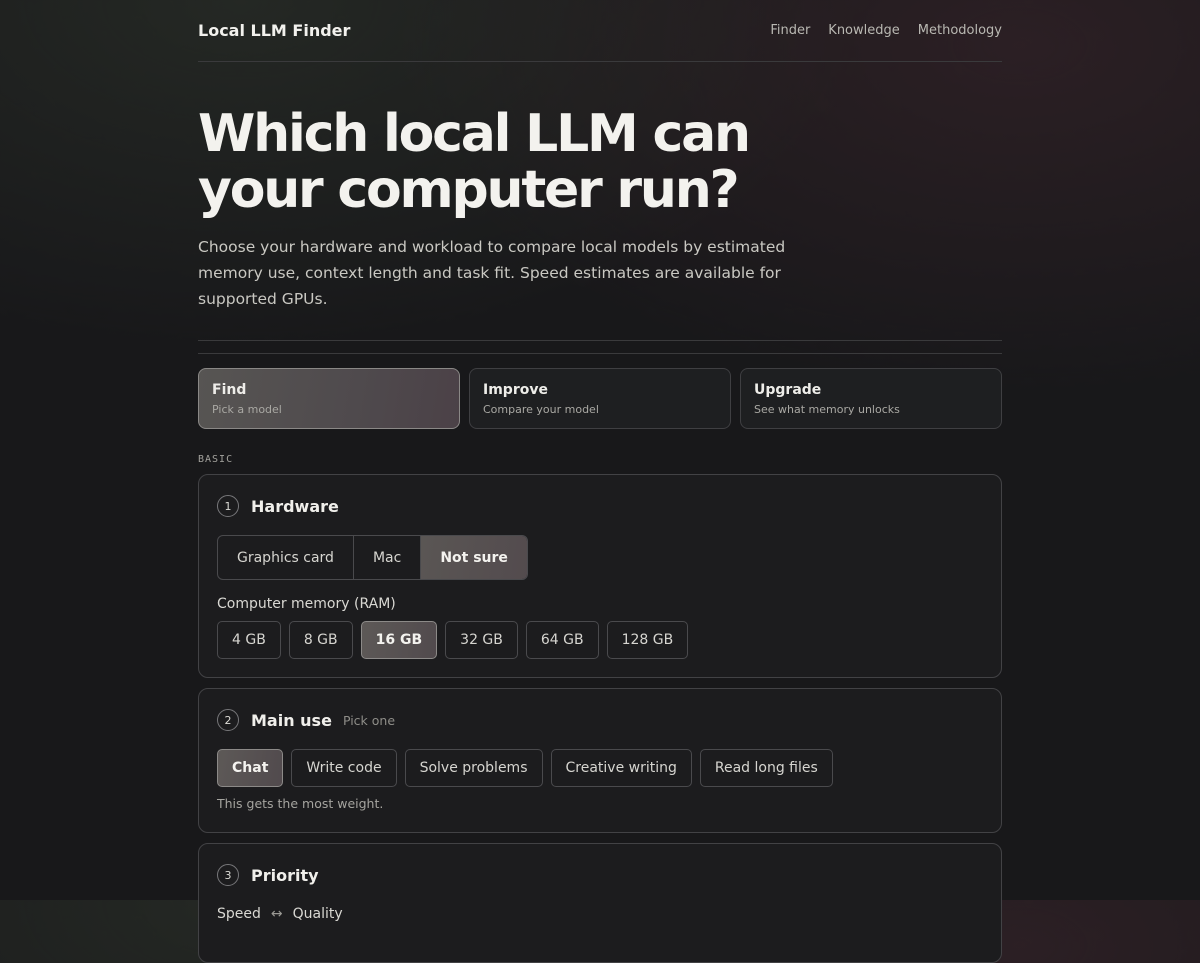 This screenshot has height=963, width=1200. I want to click on step-number-badge: 2, so click(228, 720).